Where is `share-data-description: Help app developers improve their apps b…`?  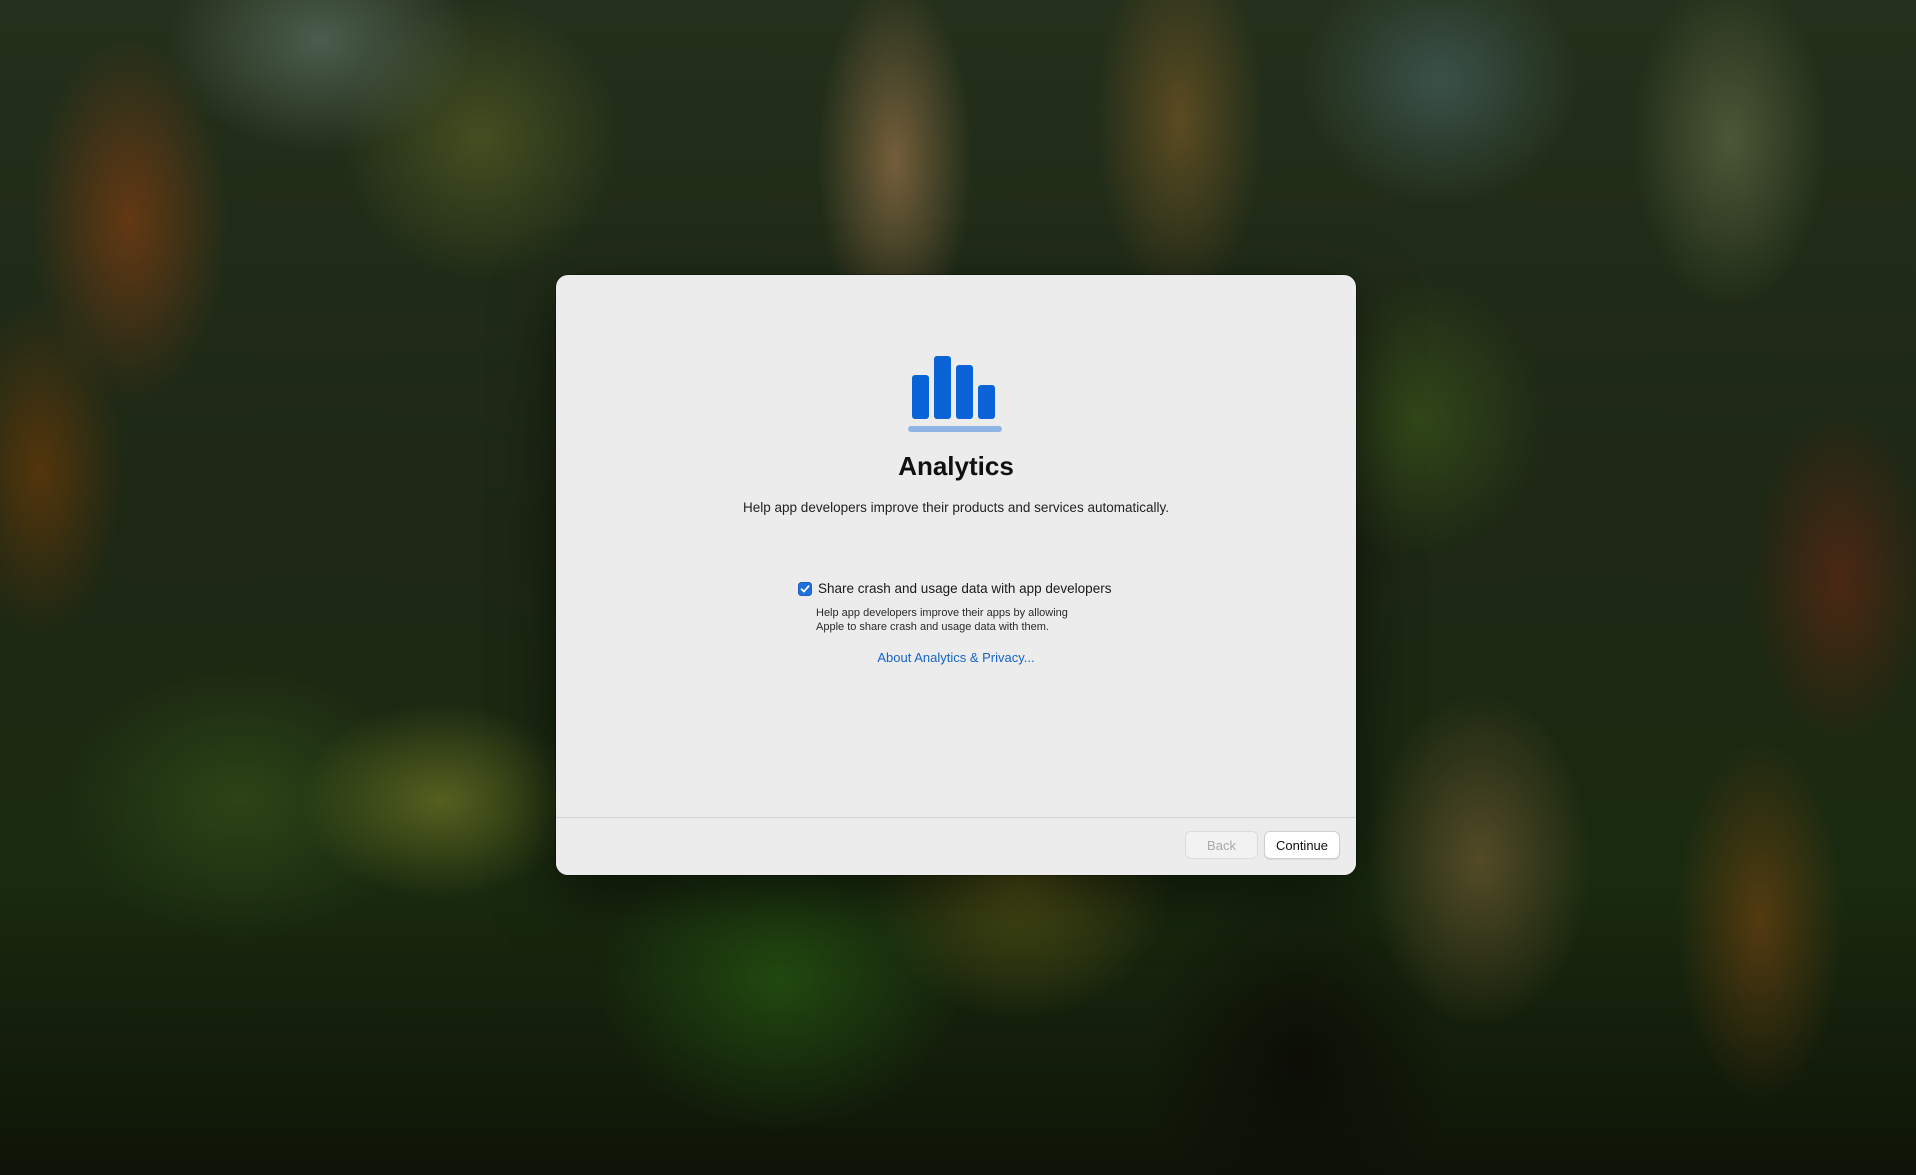 share-data-description: Help app developers improve their apps b… is located at coordinates (966, 620).